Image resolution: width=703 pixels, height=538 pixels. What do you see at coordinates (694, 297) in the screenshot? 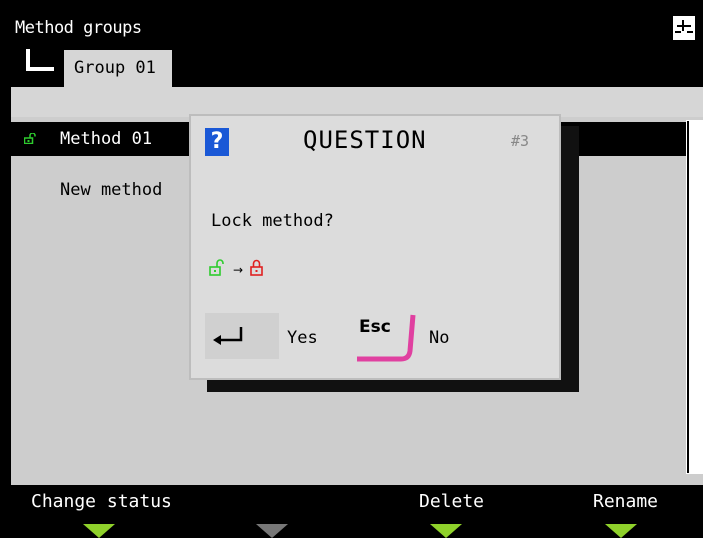
I see `list-scrollbar` at bounding box center [694, 297].